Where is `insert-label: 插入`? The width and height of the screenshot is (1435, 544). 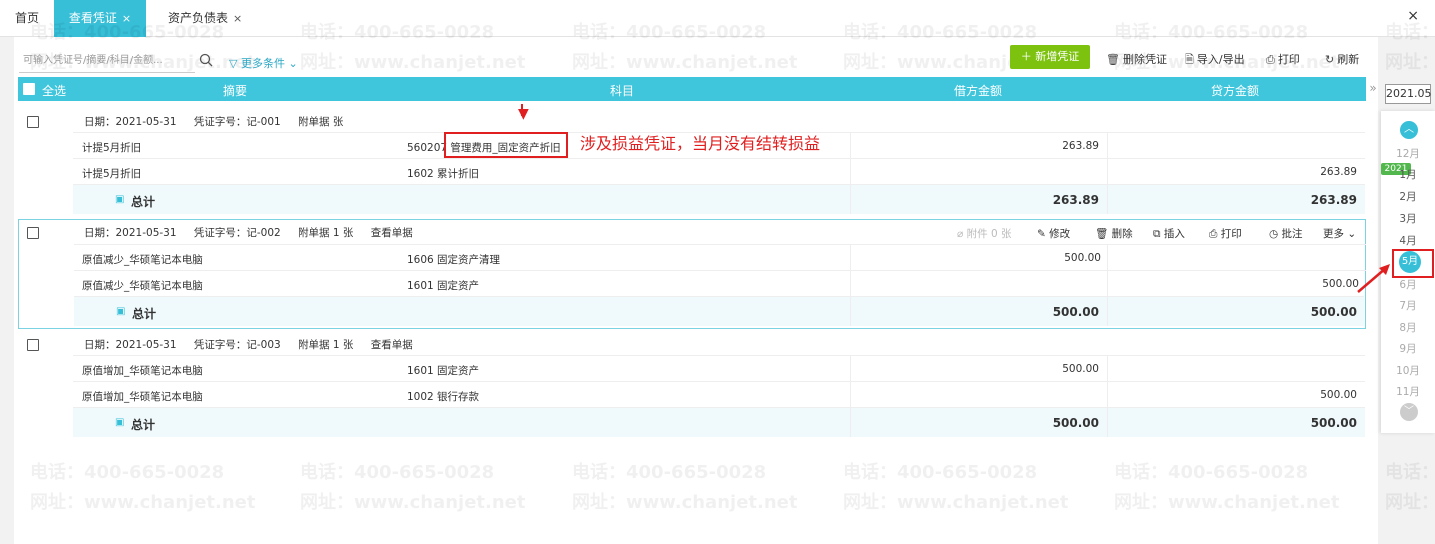 insert-label: 插入 is located at coordinates (1174, 234).